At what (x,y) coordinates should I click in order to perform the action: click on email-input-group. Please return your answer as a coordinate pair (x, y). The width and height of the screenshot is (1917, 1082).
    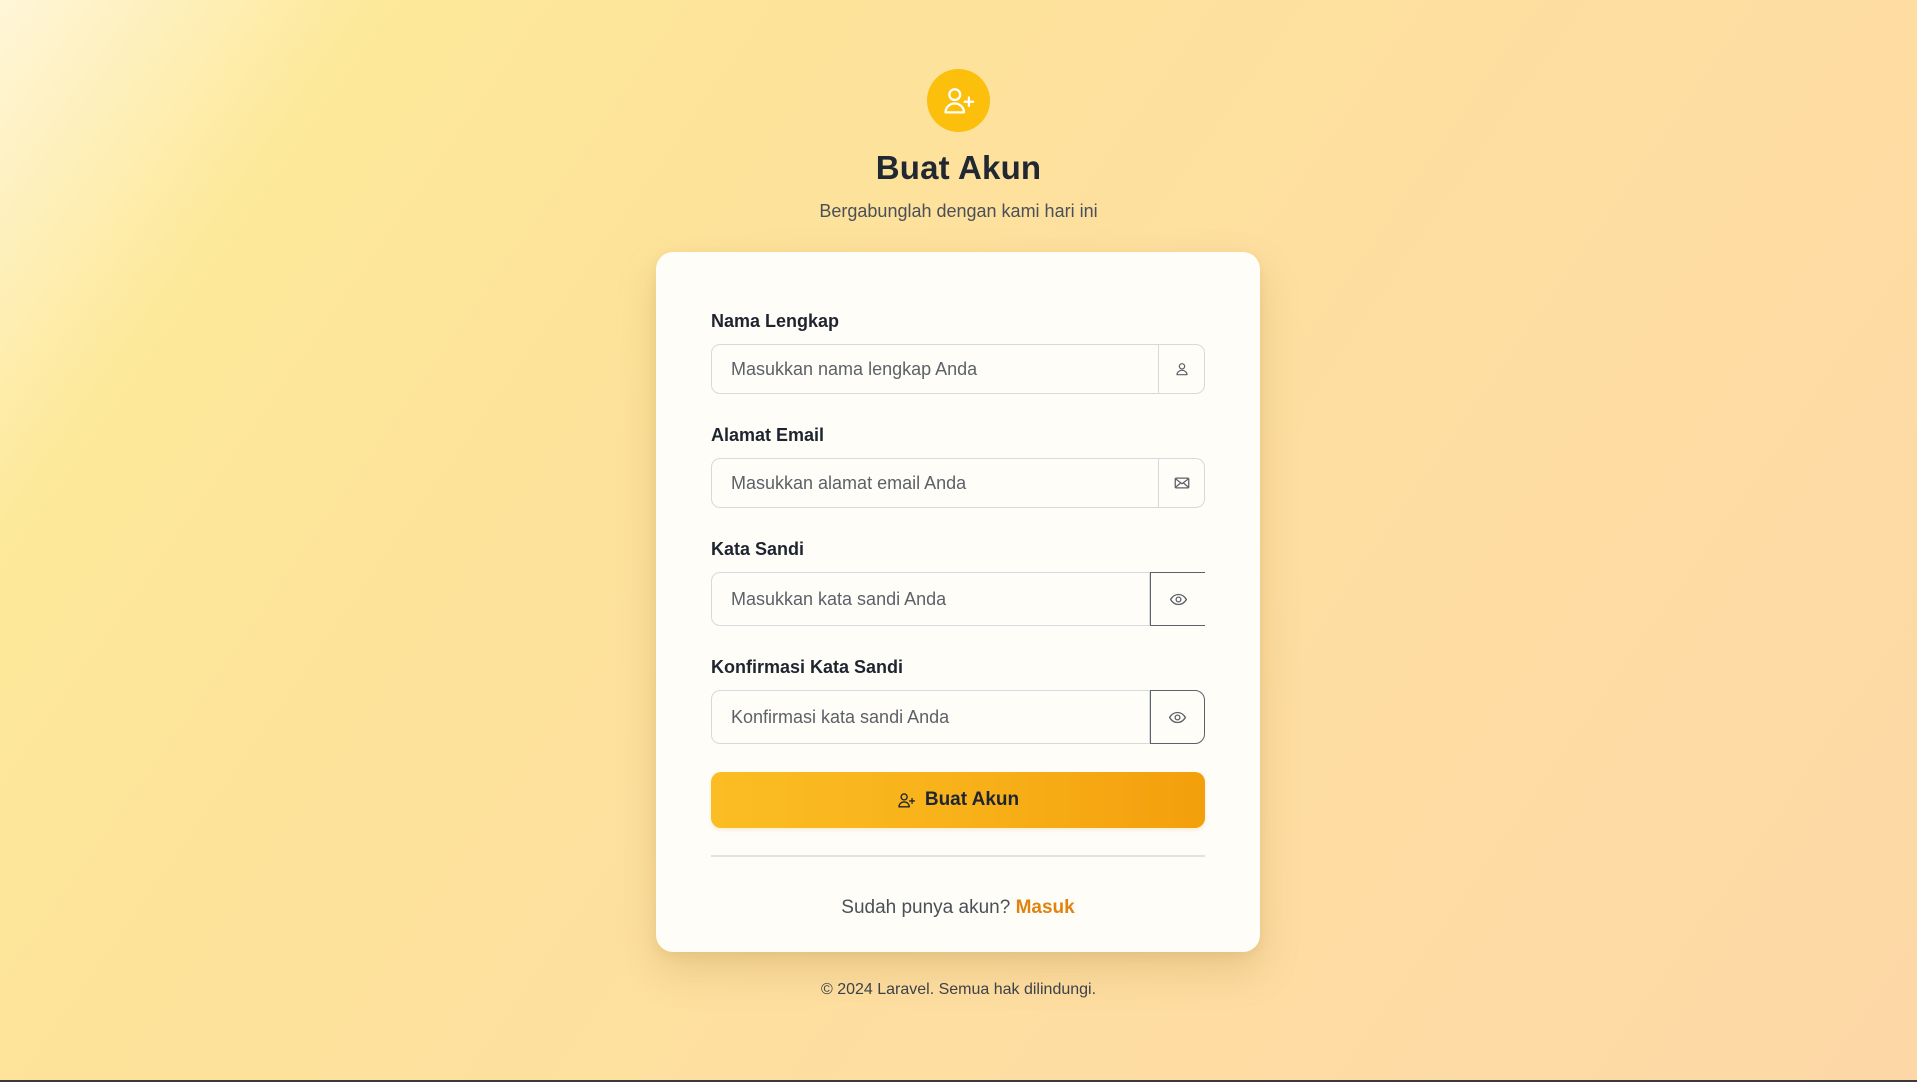
    Looking at the image, I should click on (958, 483).